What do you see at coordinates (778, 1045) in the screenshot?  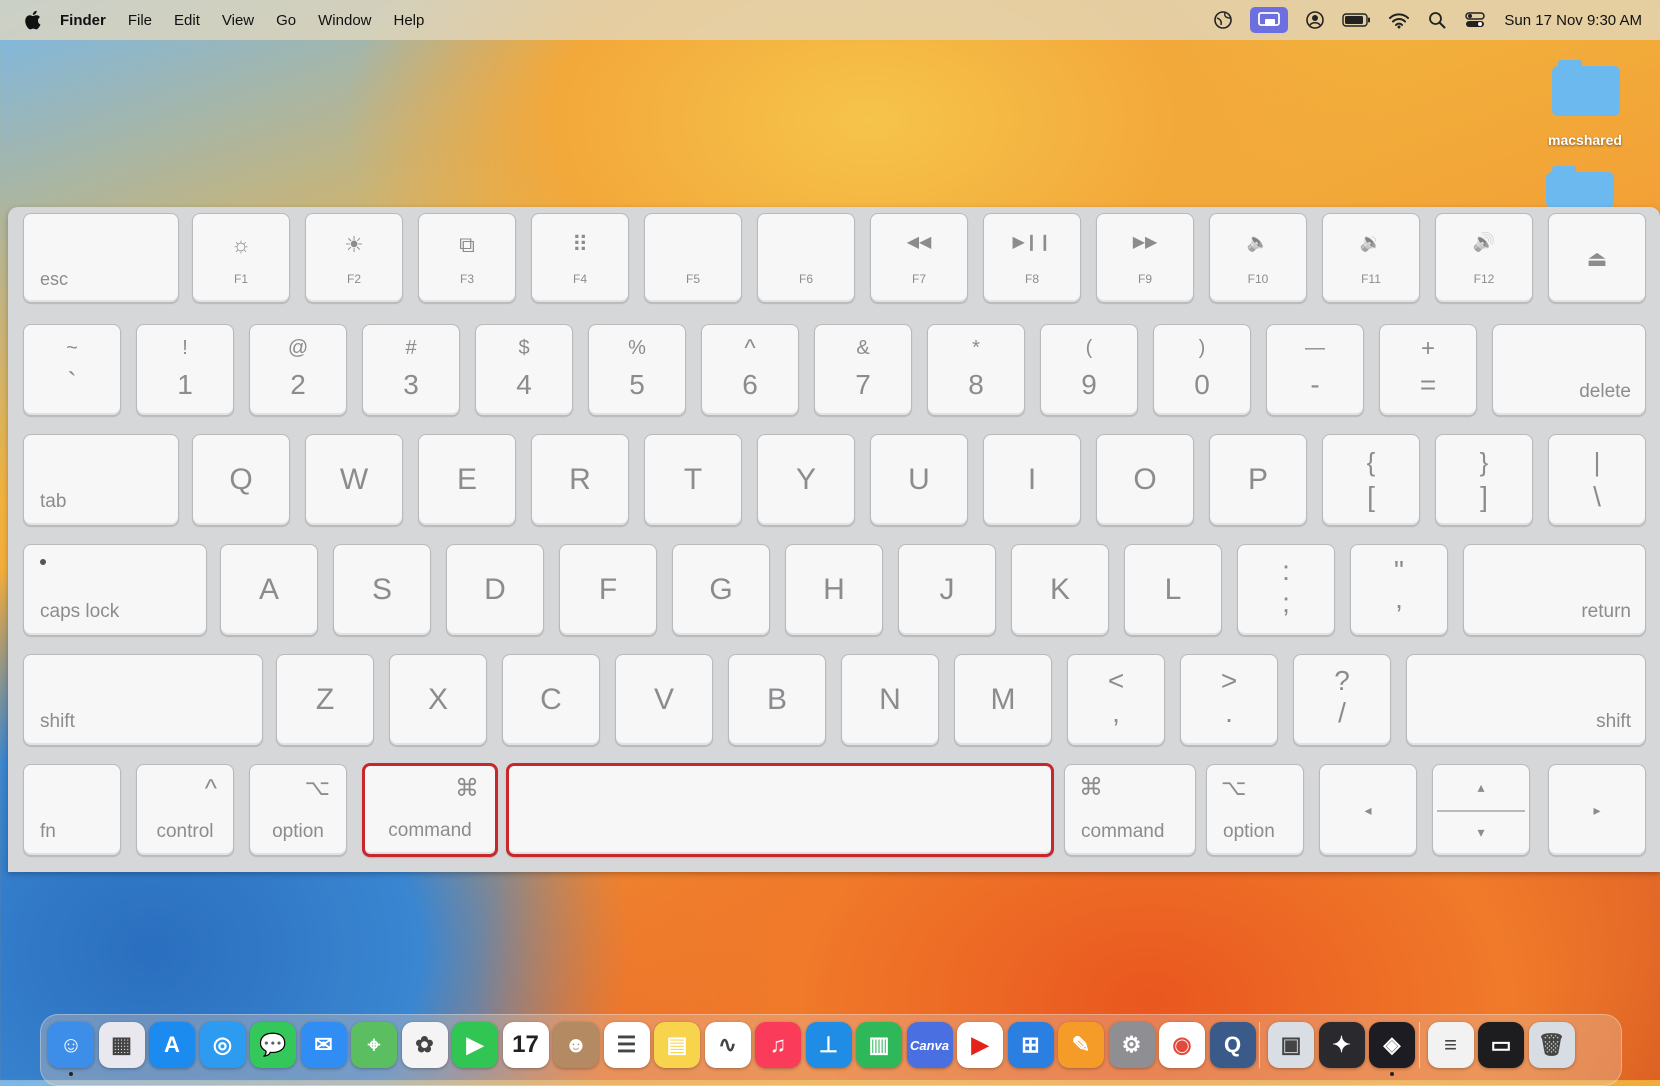 I see `music-icon: ♫` at bounding box center [778, 1045].